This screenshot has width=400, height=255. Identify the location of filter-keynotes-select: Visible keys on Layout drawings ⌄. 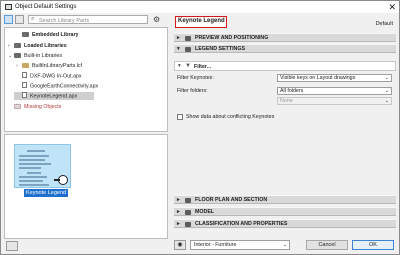
(334, 78).